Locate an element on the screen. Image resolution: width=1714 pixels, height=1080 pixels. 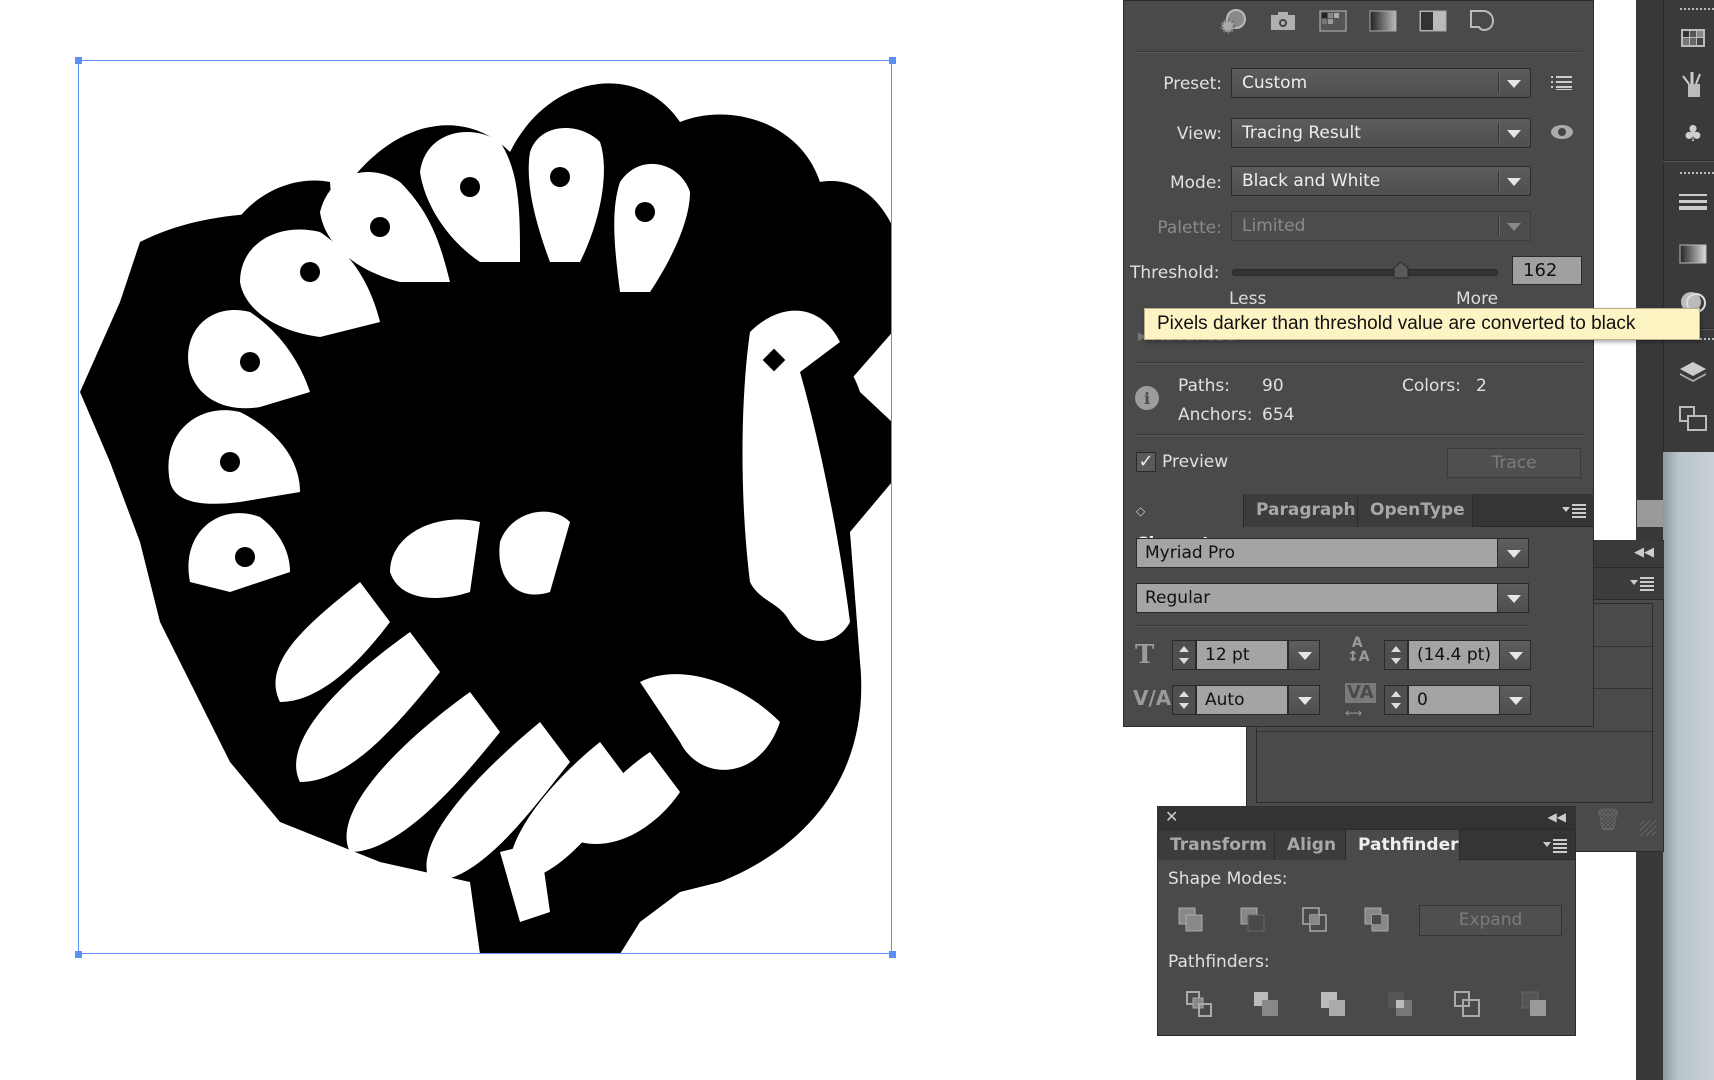
leading-icon: A ↕A is located at coordinates (1358, 650).